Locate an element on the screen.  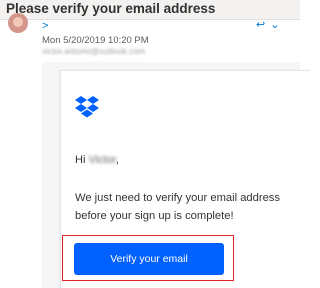
verify-email-button: Verify your email is located at coordinates (149, 259).